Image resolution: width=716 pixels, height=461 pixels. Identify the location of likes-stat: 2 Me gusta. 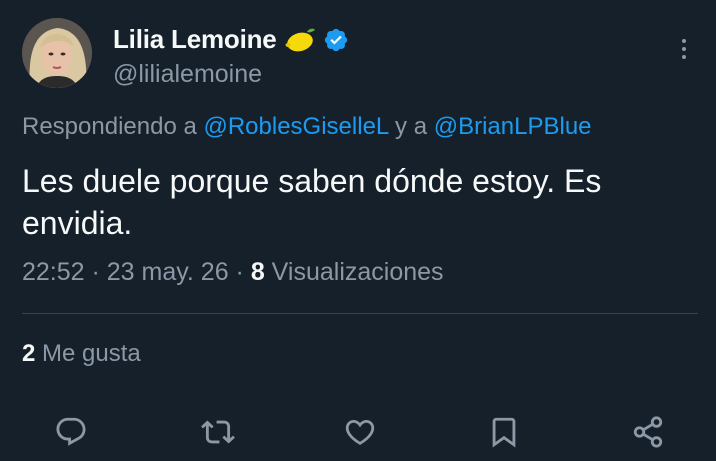
(81, 354).